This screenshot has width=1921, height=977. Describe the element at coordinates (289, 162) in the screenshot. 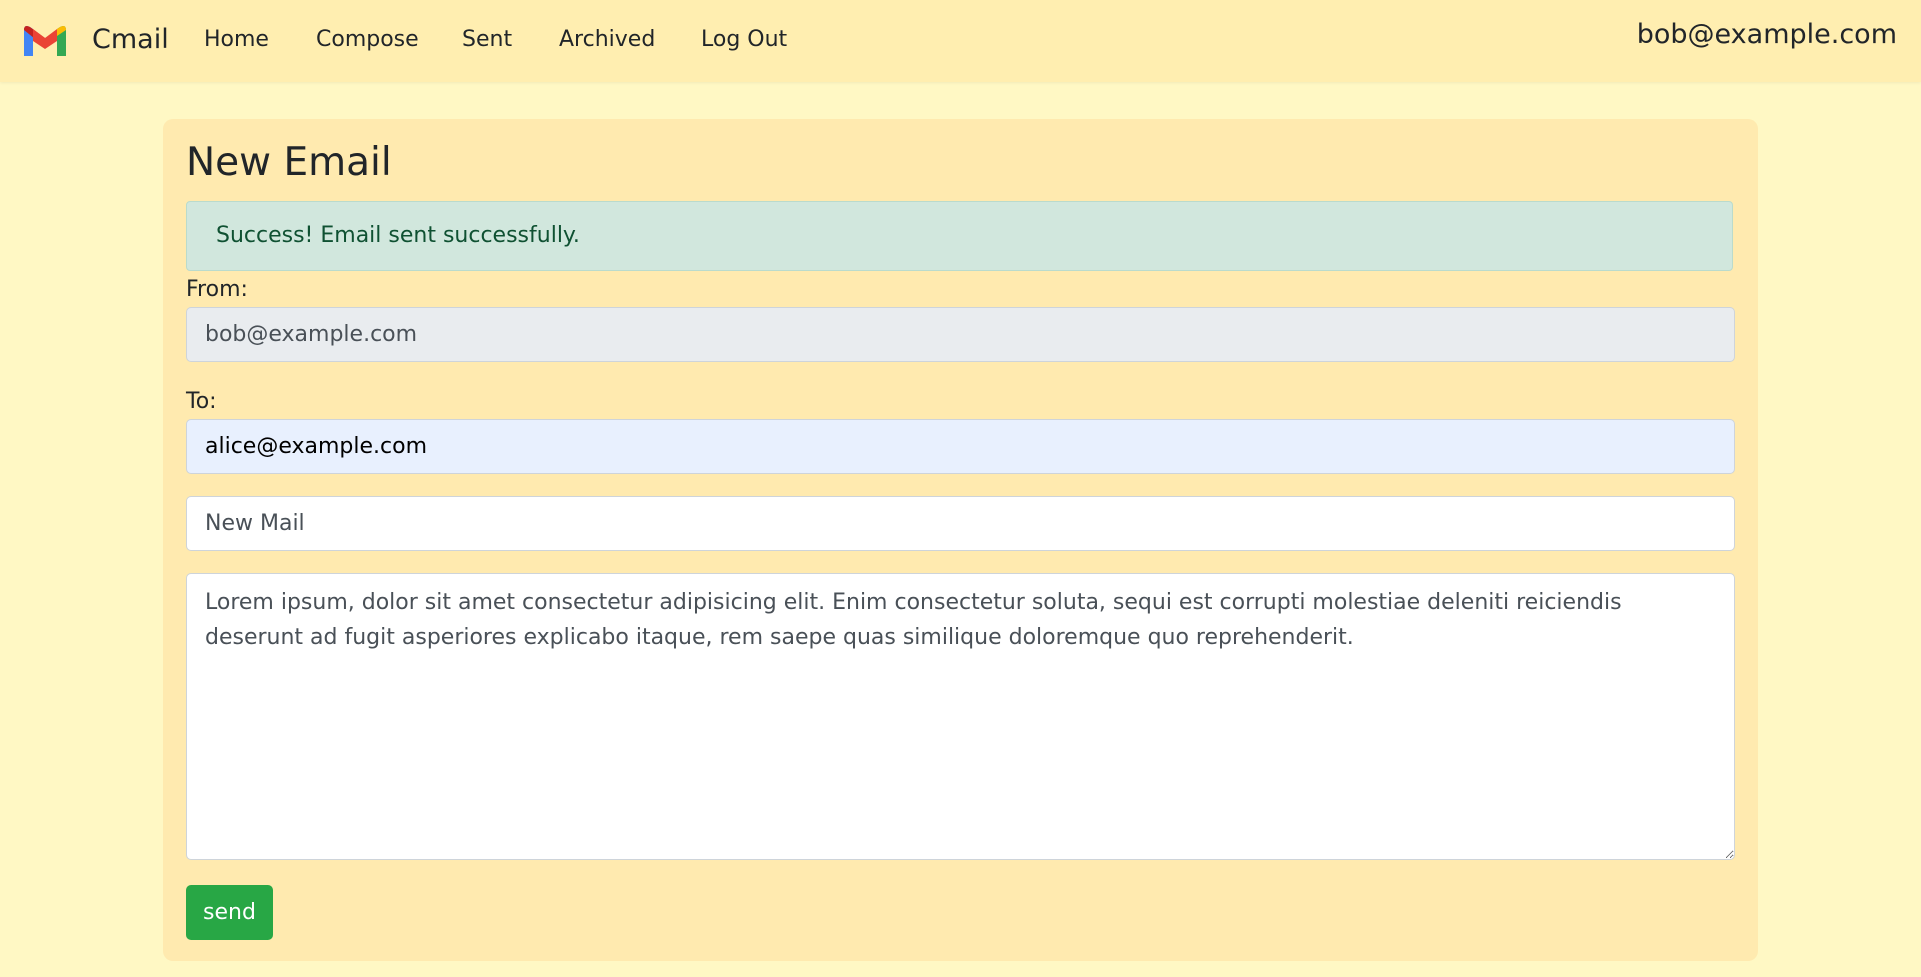

I see `page-title: New Email` at that location.